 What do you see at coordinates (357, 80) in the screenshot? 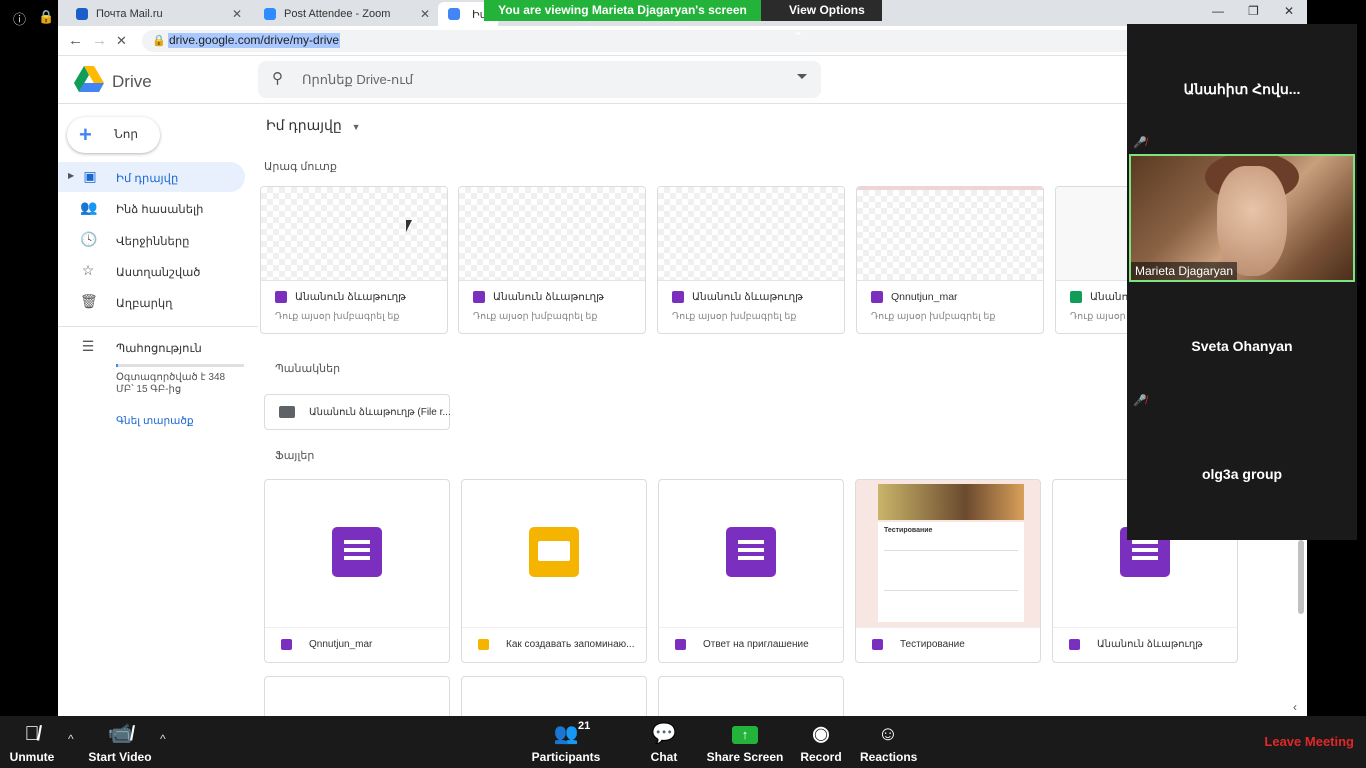
I see `search-input: Որոնեք Drive-ում` at bounding box center [357, 80].